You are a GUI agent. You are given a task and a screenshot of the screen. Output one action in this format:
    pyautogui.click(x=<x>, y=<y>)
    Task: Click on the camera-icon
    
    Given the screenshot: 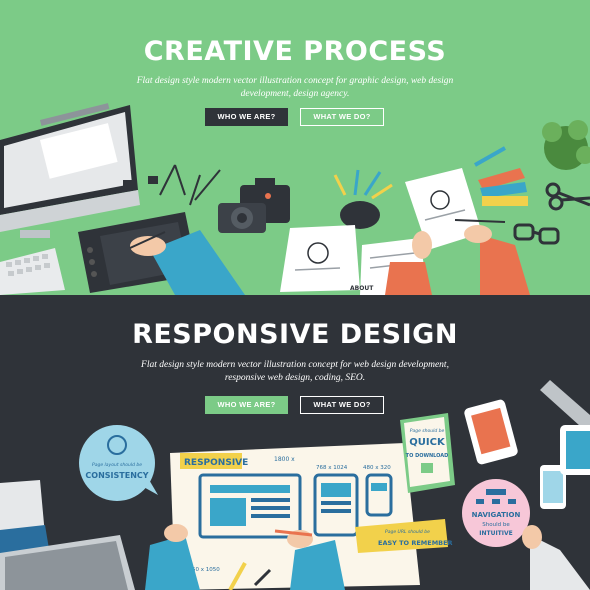 What is the action you would take?
    pyautogui.click(x=254, y=205)
    